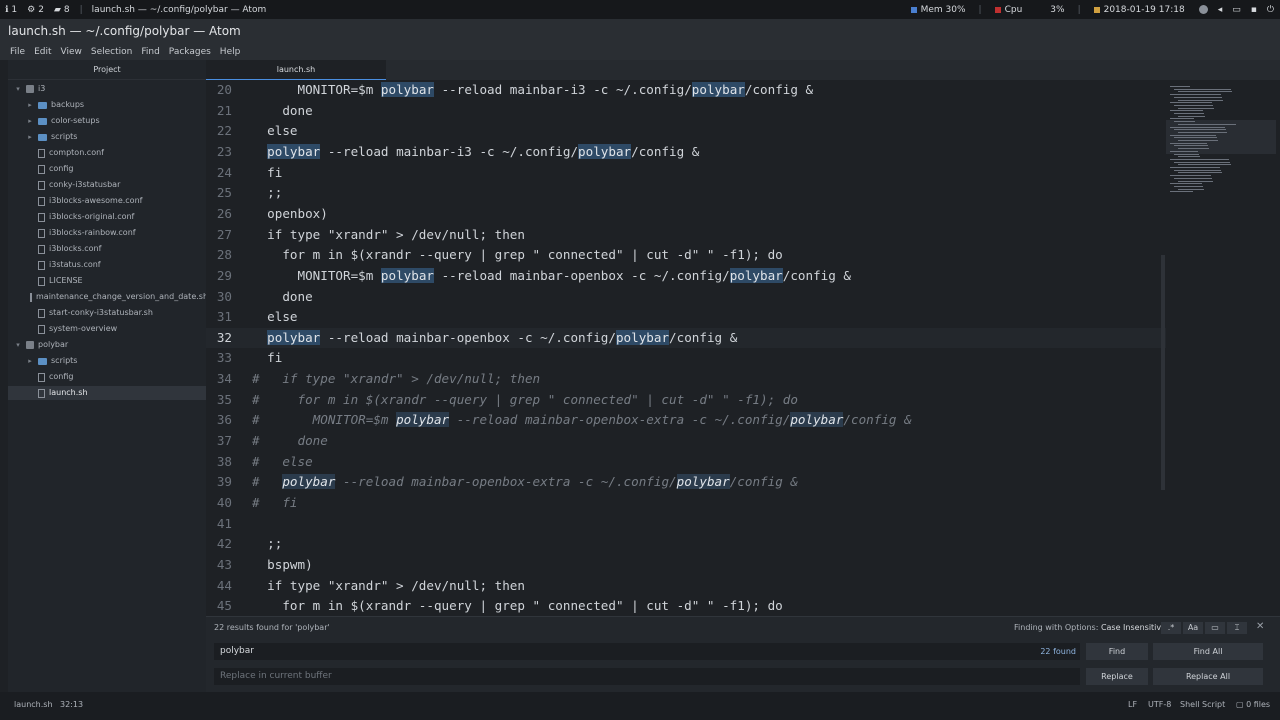 The width and height of the screenshot is (1280, 720). Describe the element at coordinates (71, 52) in the screenshot. I see `menu-view: View` at that location.